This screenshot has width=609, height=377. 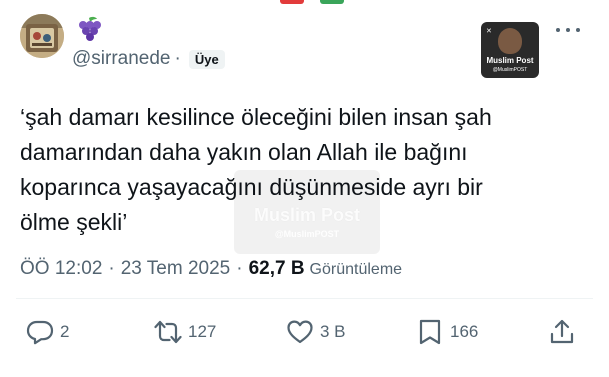 What do you see at coordinates (202, 331) in the screenshot?
I see `repost-count: 127` at bounding box center [202, 331].